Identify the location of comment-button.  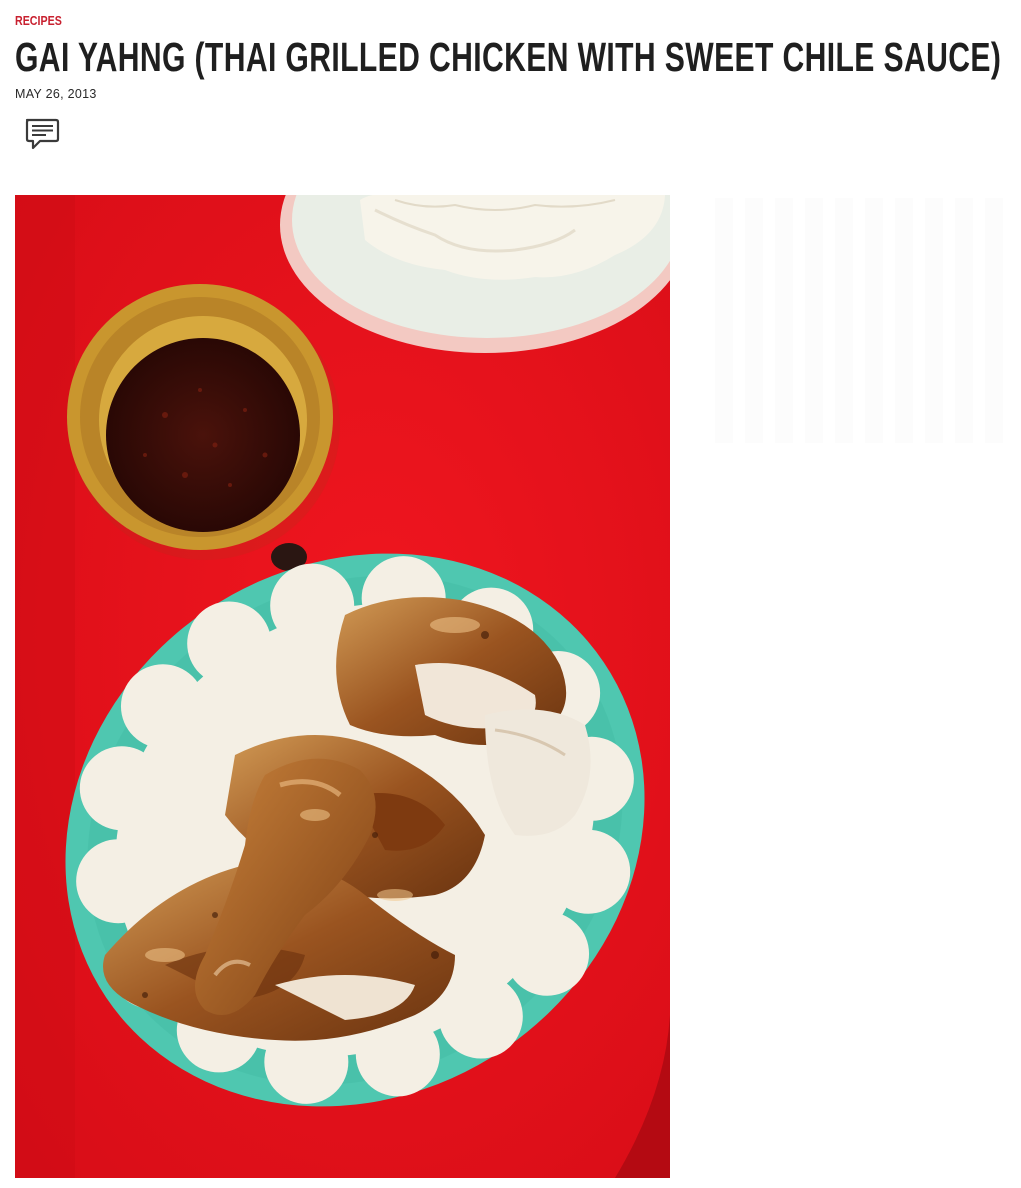
(42, 135).